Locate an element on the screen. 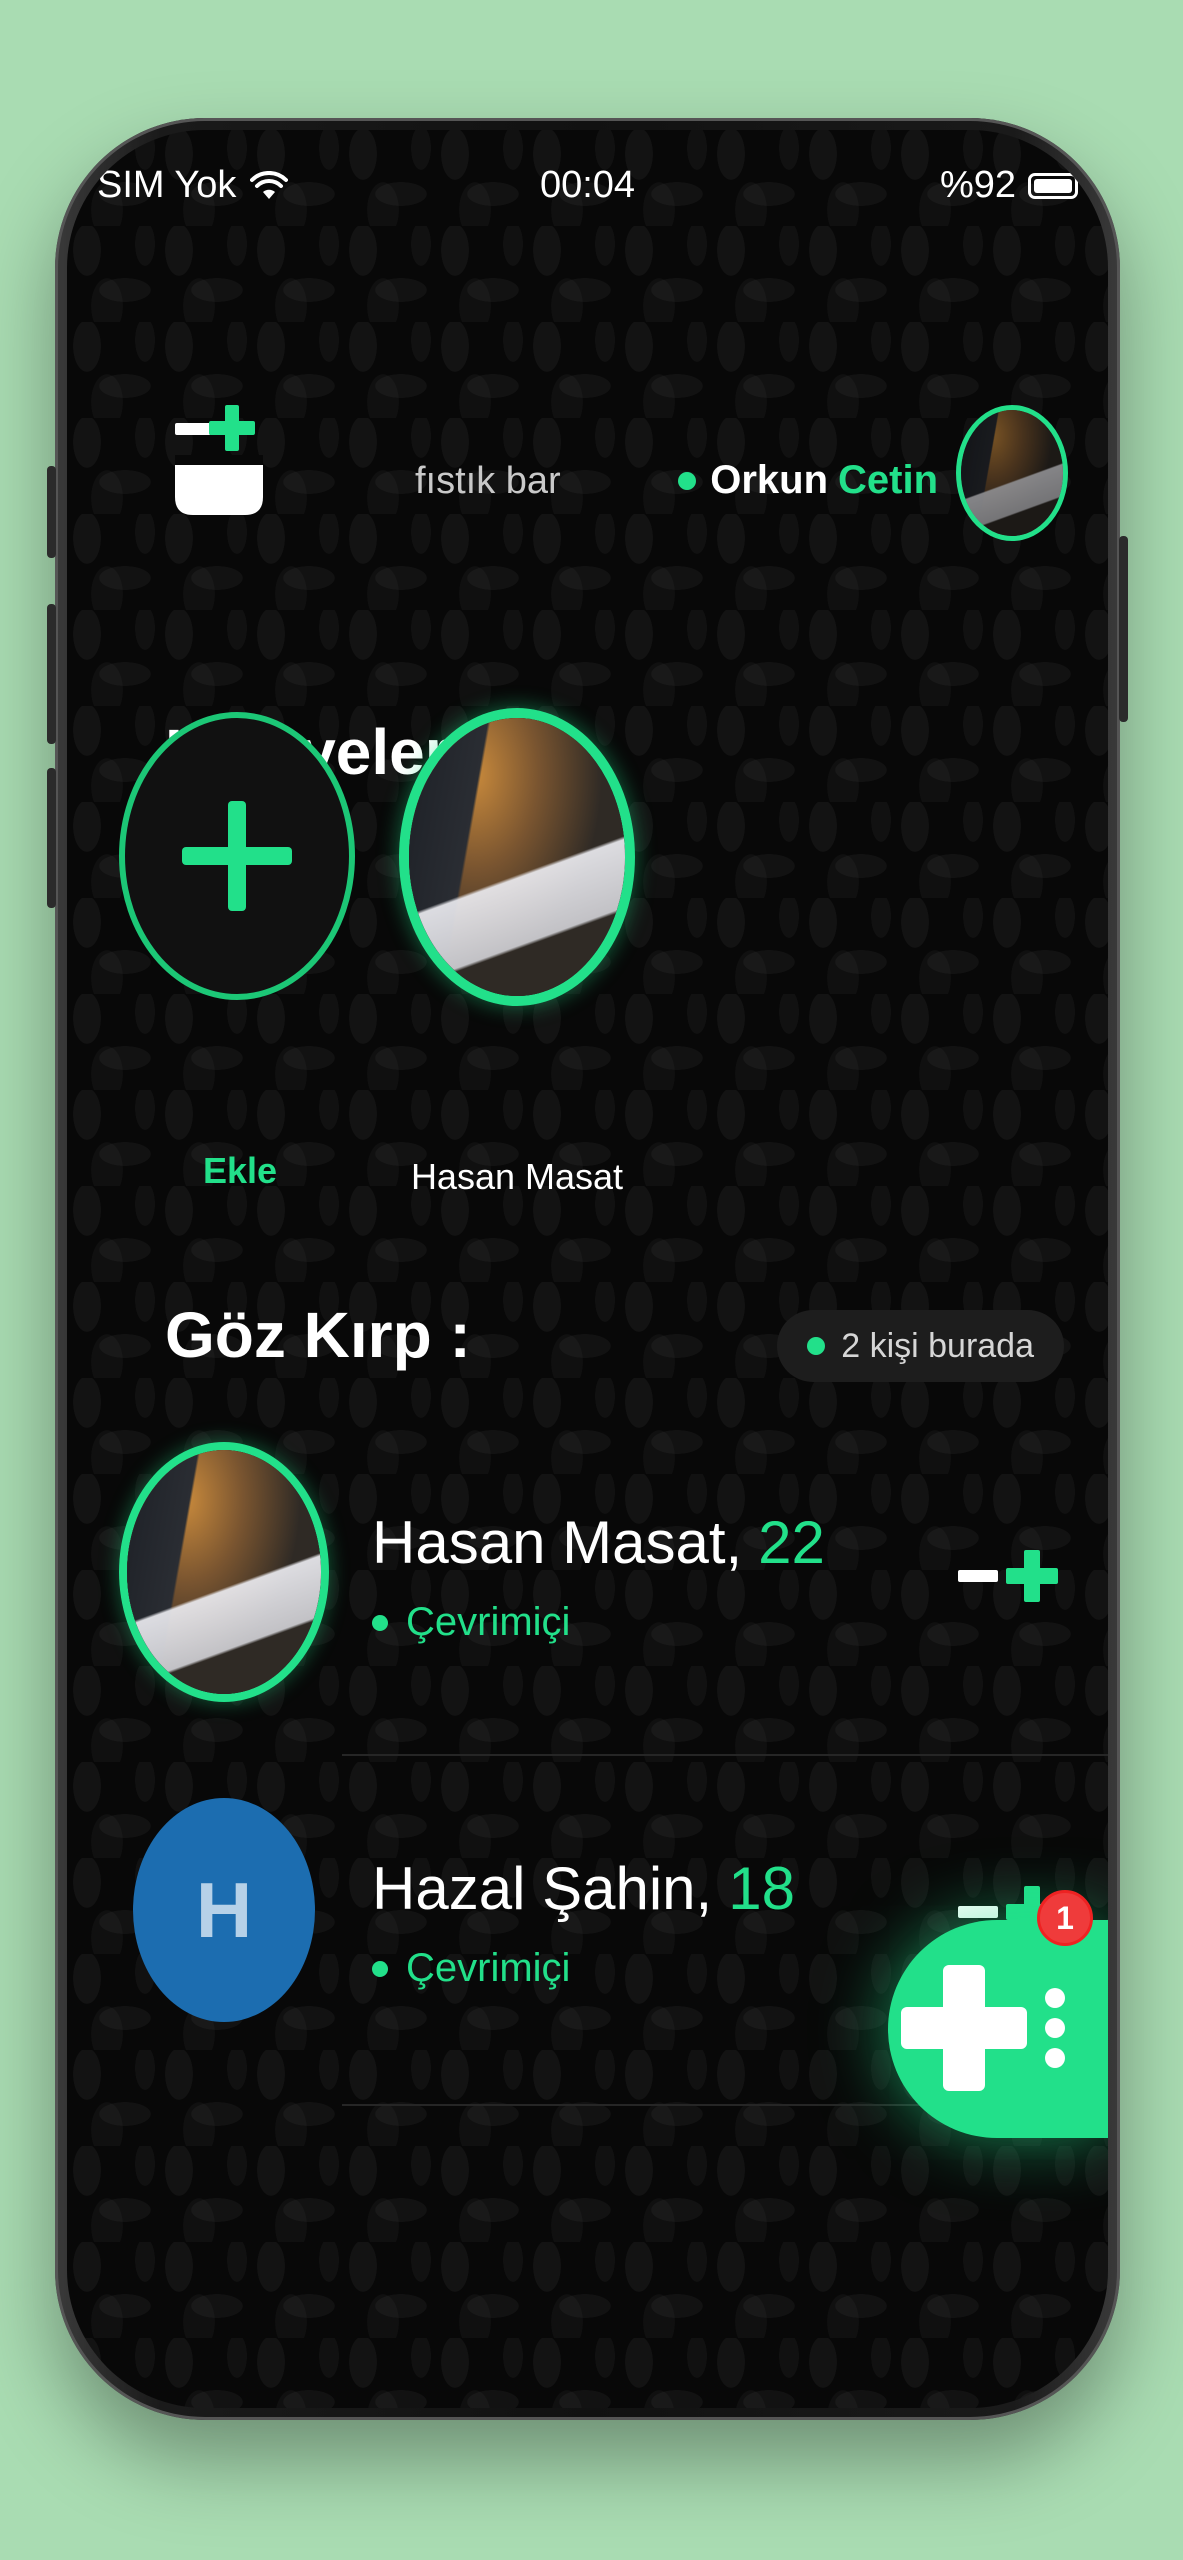 The image size is (1183, 2560). user-initial-avatar: H is located at coordinates (224, 1910).